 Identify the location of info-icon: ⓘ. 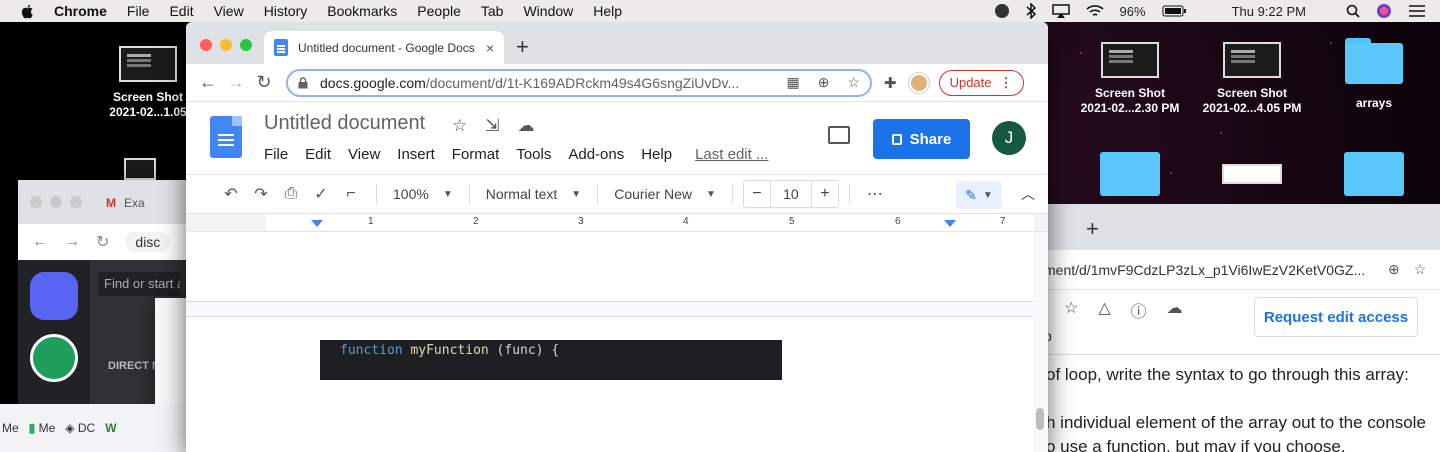
(1139, 310).